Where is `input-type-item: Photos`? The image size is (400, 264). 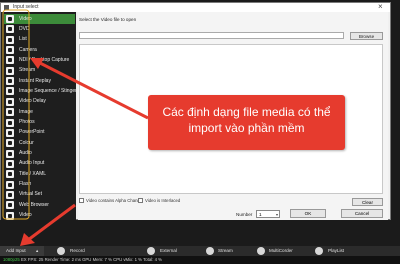 input-type-item: Photos is located at coordinates (39, 123).